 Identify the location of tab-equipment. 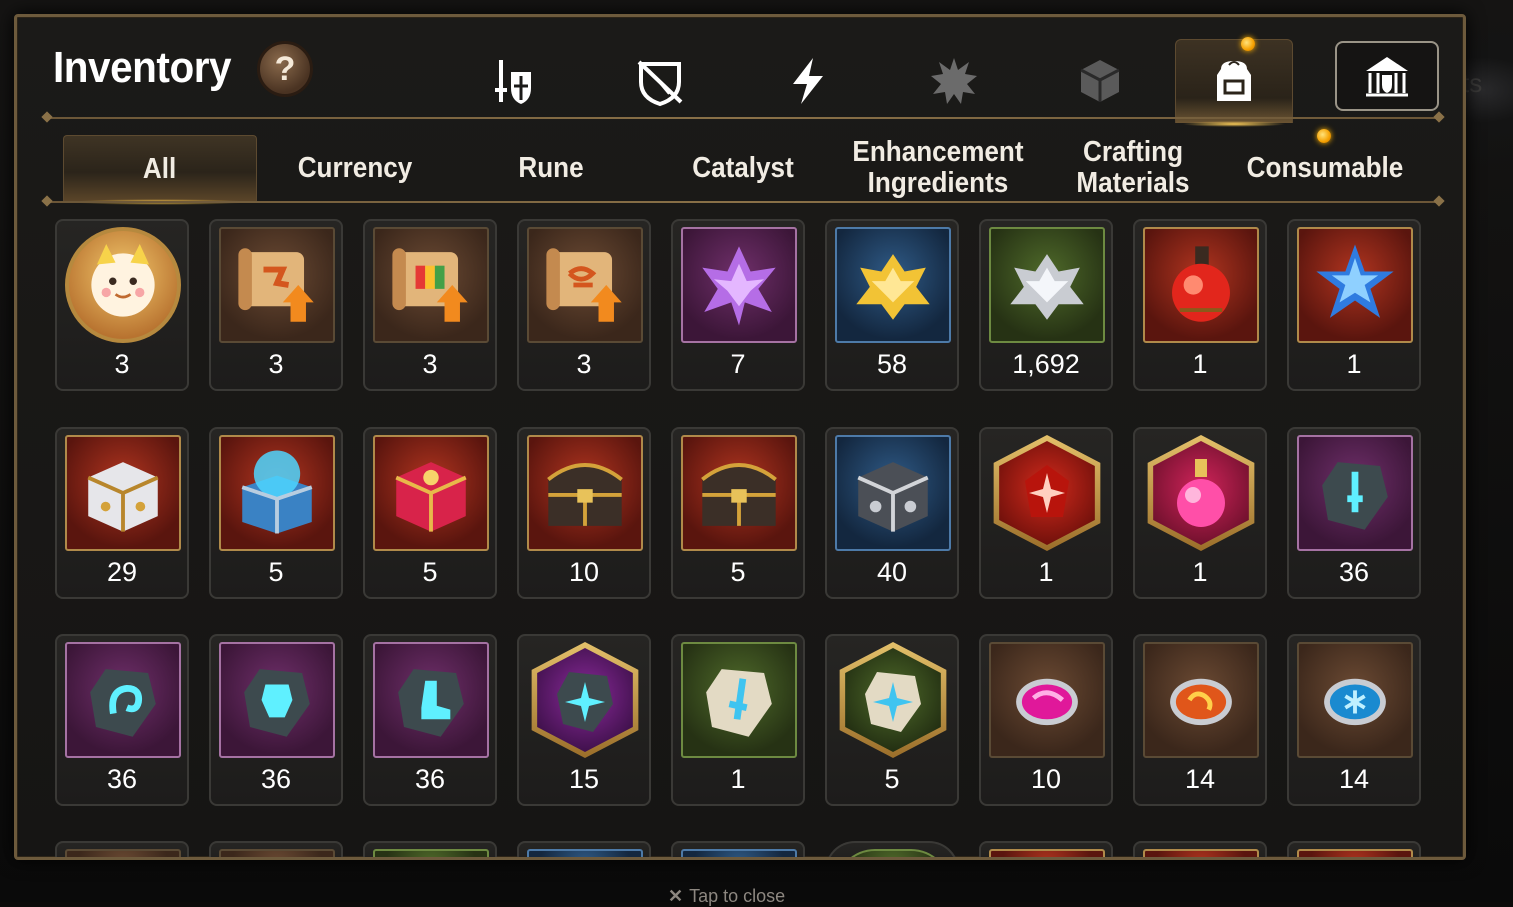
(514, 81).